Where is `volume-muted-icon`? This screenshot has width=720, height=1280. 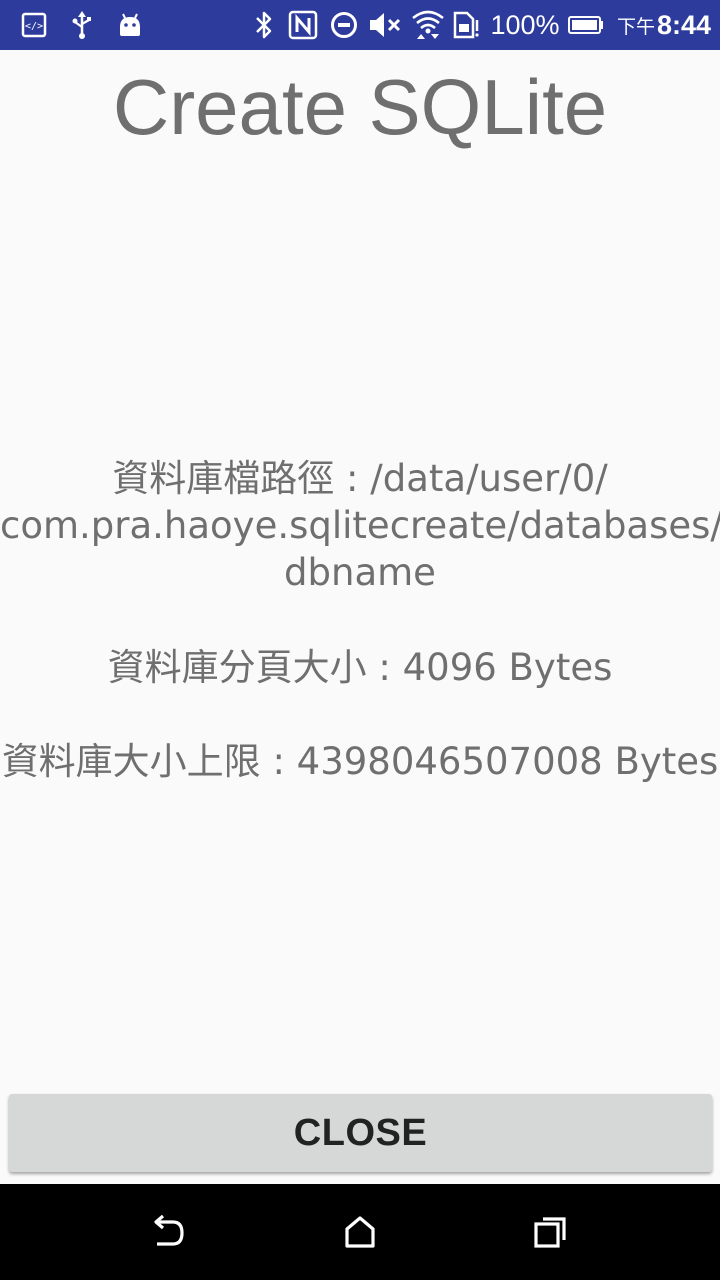
volume-muted-icon is located at coordinates (385, 25).